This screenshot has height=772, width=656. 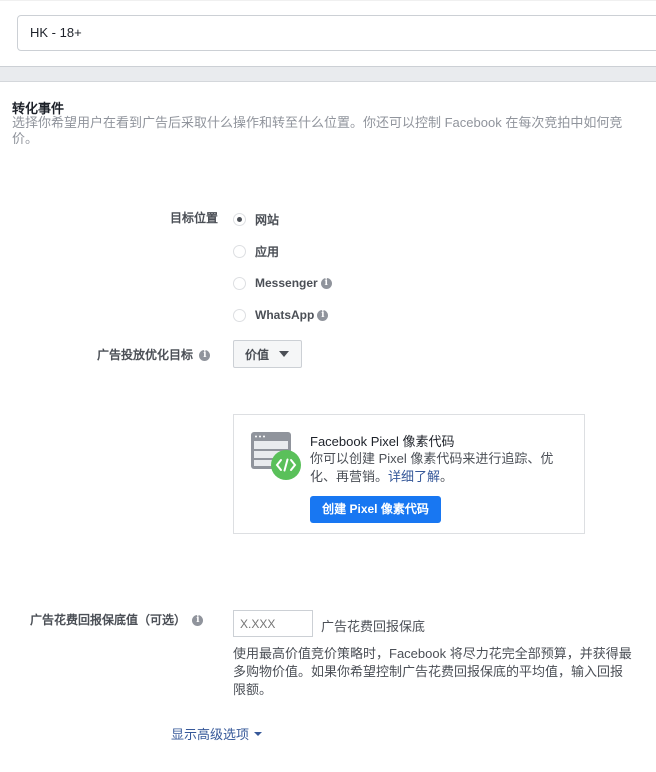 I want to click on pixel-desc-suffix: 。, so click(x=447, y=476).